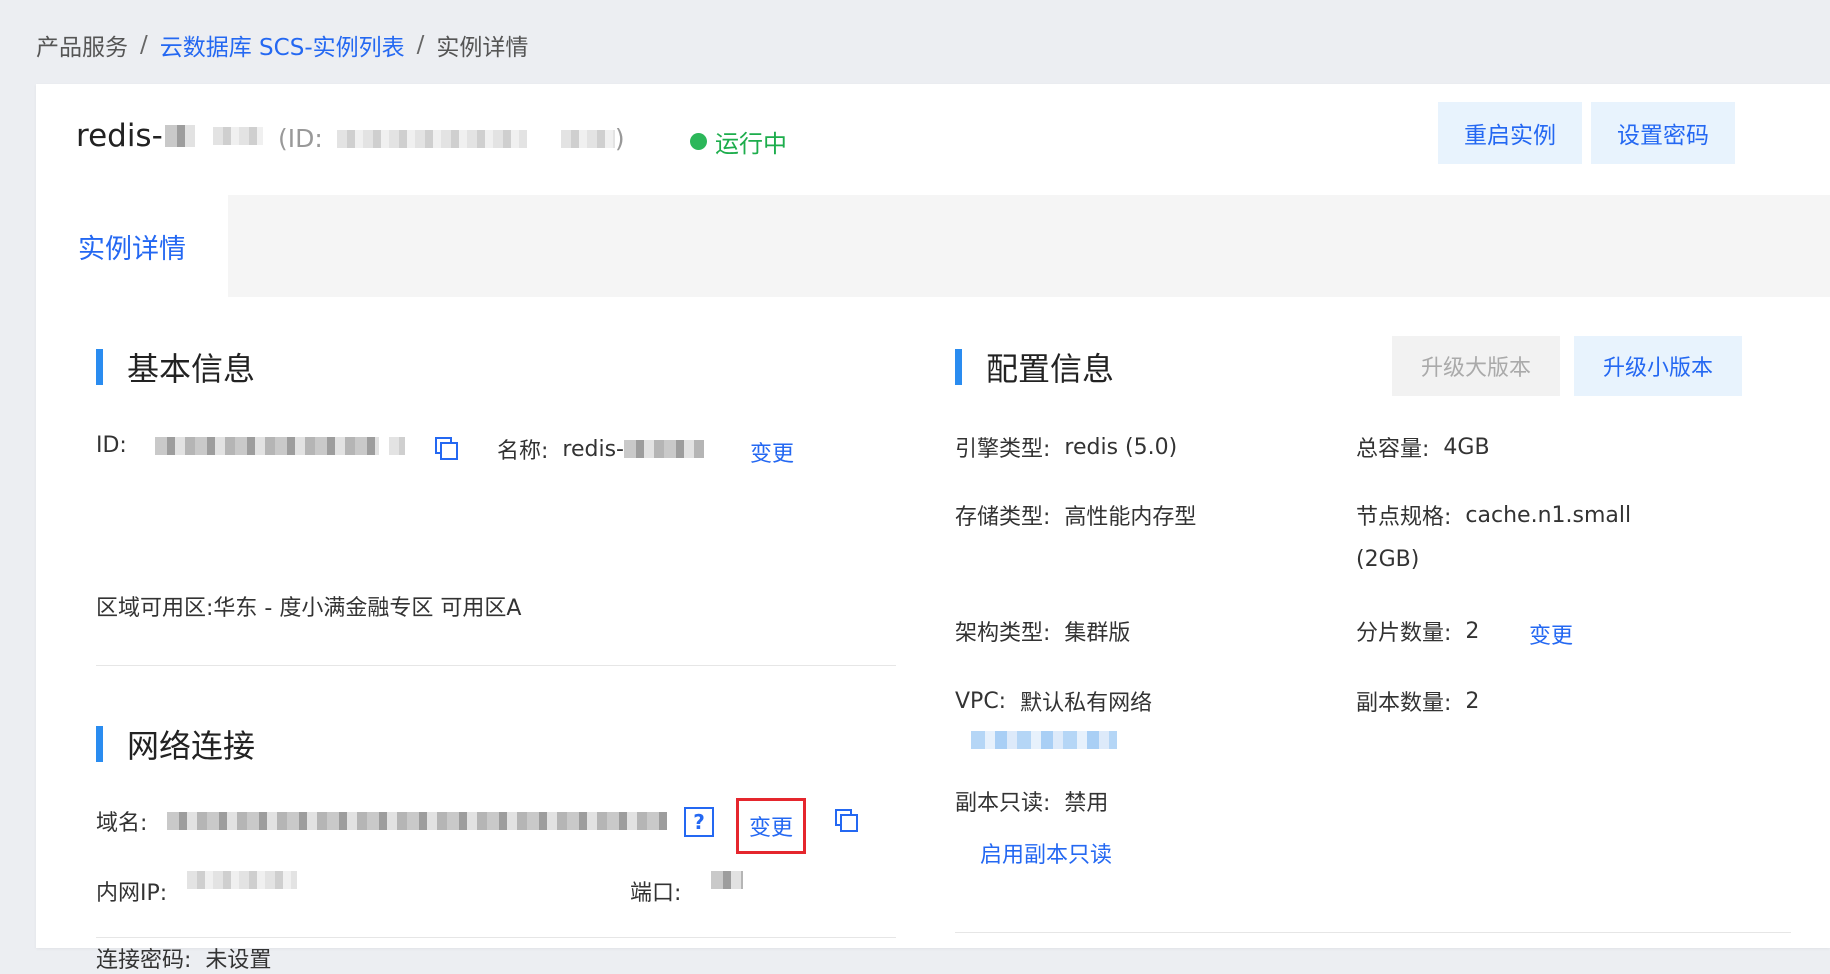 Image resolution: width=1830 pixels, height=974 pixels. I want to click on id-label: ID:, so click(111, 445).